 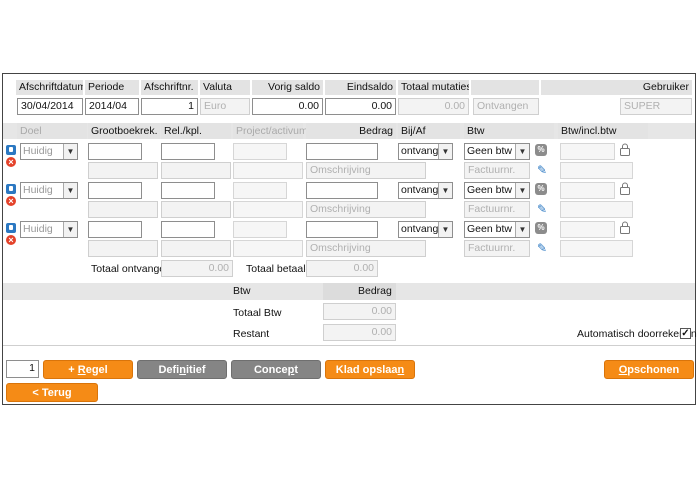 What do you see at coordinates (73, 370) in the screenshot?
I see `regel-prefix: +` at bounding box center [73, 370].